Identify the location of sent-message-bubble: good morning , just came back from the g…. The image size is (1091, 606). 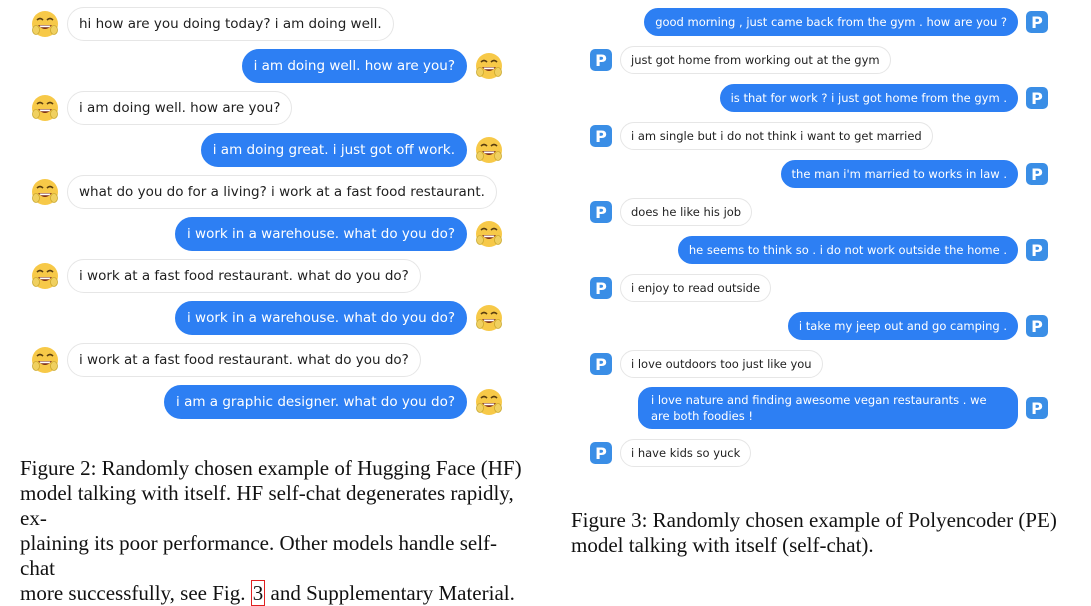
(831, 22).